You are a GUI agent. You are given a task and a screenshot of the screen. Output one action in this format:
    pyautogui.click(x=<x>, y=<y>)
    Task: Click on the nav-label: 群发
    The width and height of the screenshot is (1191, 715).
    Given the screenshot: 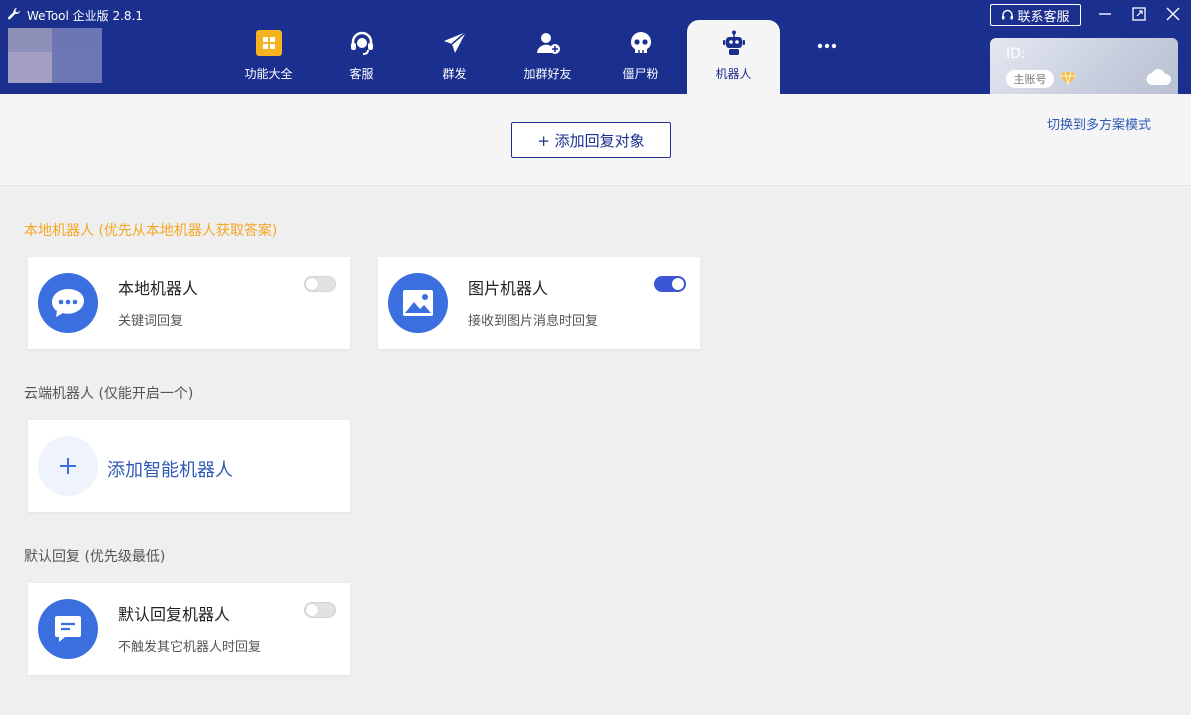 What is the action you would take?
    pyautogui.click(x=454, y=74)
    